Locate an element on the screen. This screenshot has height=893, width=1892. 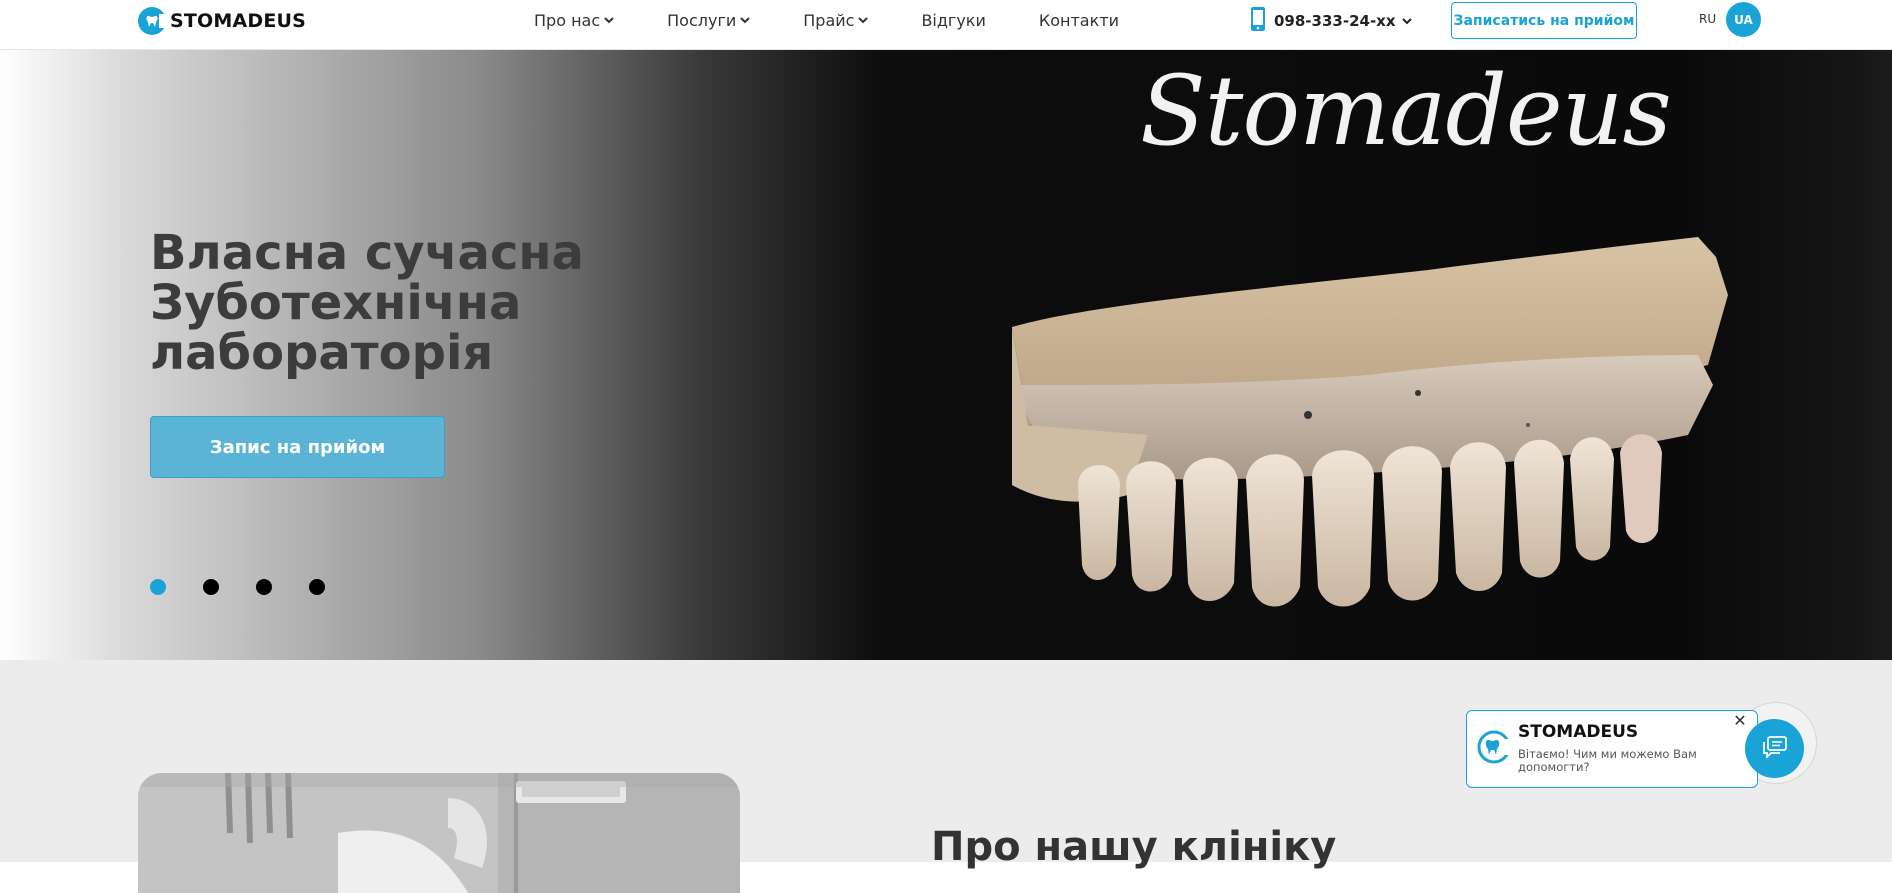
lang-ru-button: RU is located at coordinates (1707, 19).